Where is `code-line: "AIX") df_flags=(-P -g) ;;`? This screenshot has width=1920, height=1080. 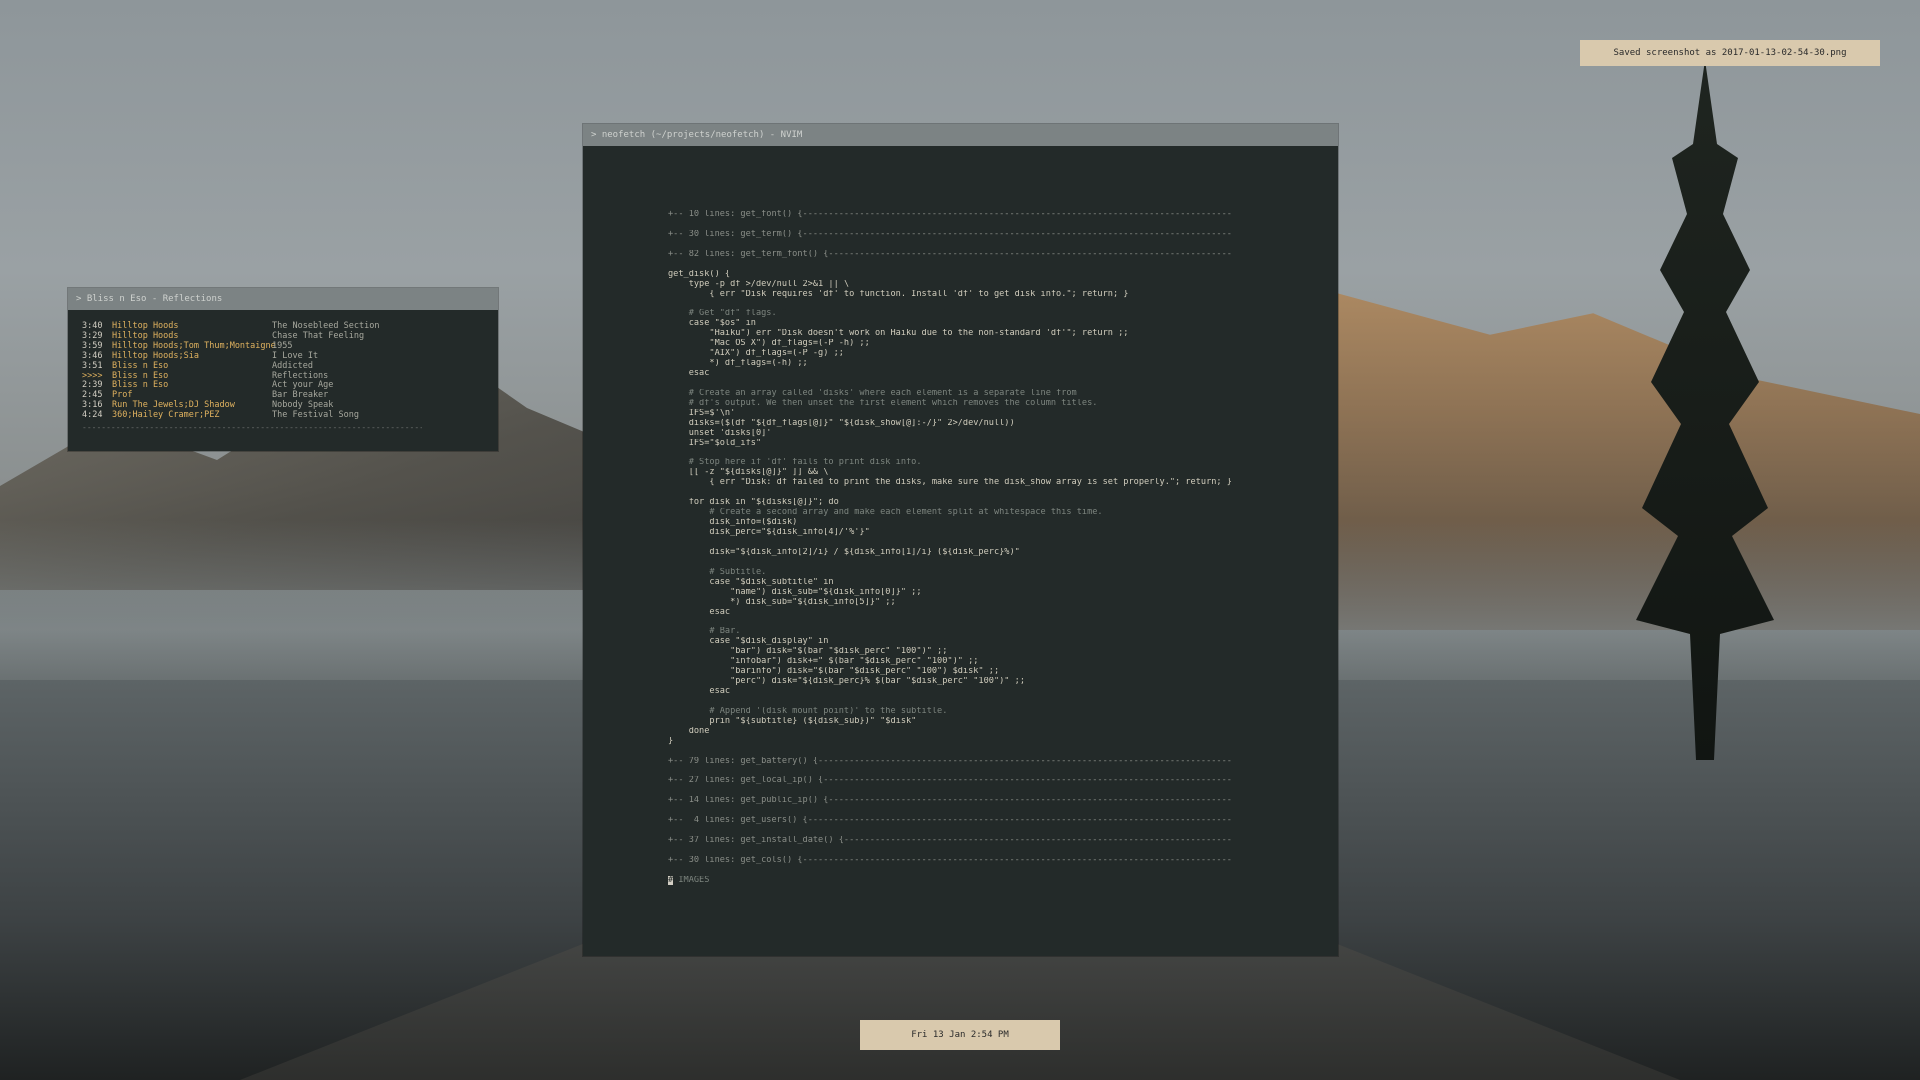
code-line: "AIX") df_flags=(-P -g) ;; is located at coordinates (998, 354).